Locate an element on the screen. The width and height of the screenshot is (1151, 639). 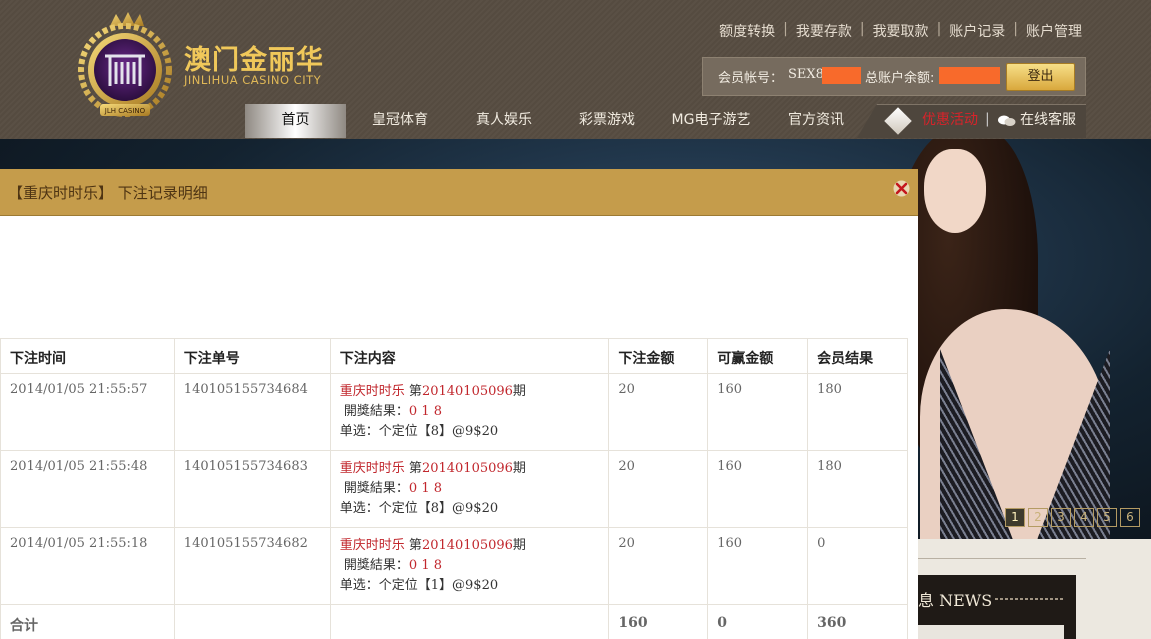
table-total-row: 合计 160 0 360 is located at coordinates (454, 621).